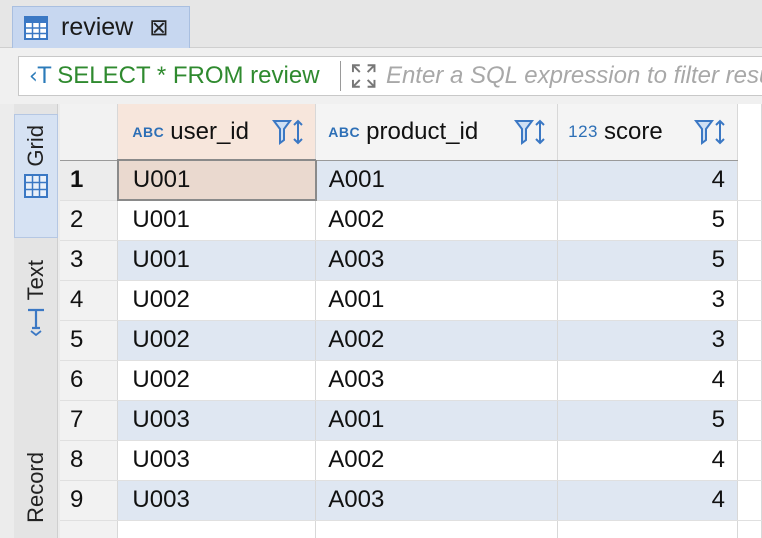 The width and height of the screenshot is (762, 538). I want to click on view-mode-tabs: Grid Text Record, so click(36, 321).